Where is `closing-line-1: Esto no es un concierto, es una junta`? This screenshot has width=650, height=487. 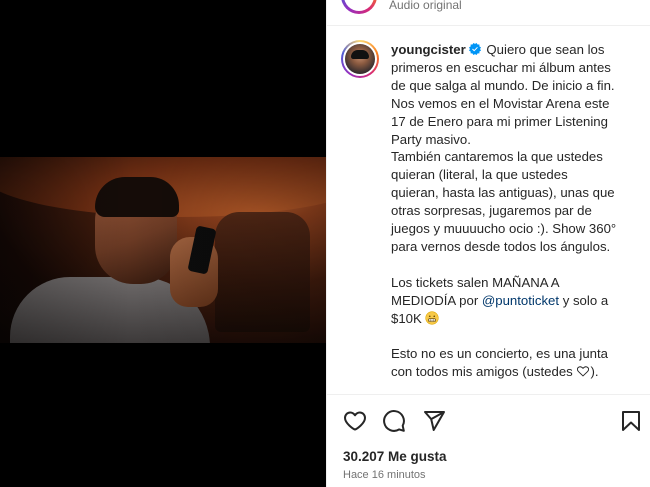 closing-line-1: Esto no es un concierto, es una junta is located at coordinates (500, 354).